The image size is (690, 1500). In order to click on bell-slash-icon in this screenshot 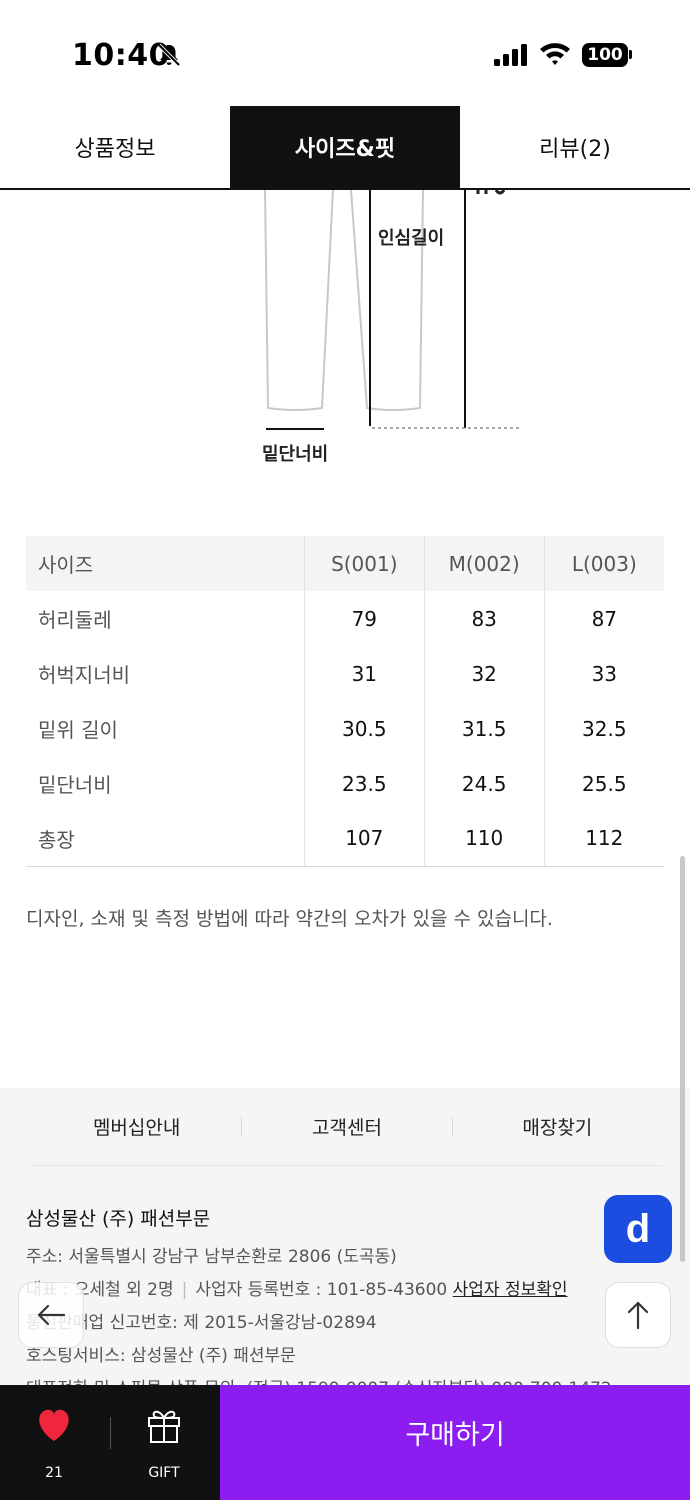, I will do `click(169, 55)`.